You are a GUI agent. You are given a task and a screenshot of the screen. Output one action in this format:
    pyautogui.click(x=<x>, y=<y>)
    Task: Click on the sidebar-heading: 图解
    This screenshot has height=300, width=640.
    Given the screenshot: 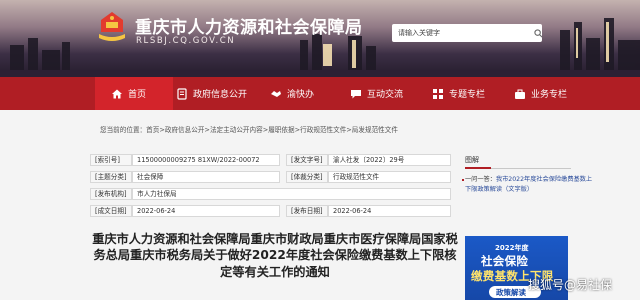 What is the action you would take?
    pyautogui.click(x=472, y=160)
    